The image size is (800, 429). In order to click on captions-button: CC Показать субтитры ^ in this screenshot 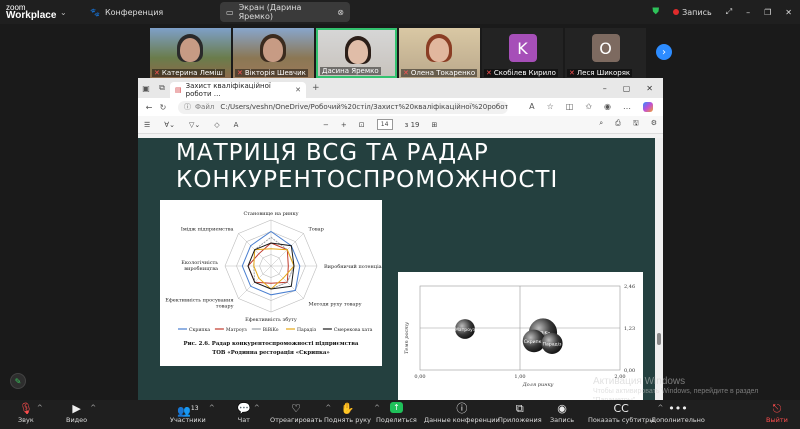, I will do `click(625, 413)`.